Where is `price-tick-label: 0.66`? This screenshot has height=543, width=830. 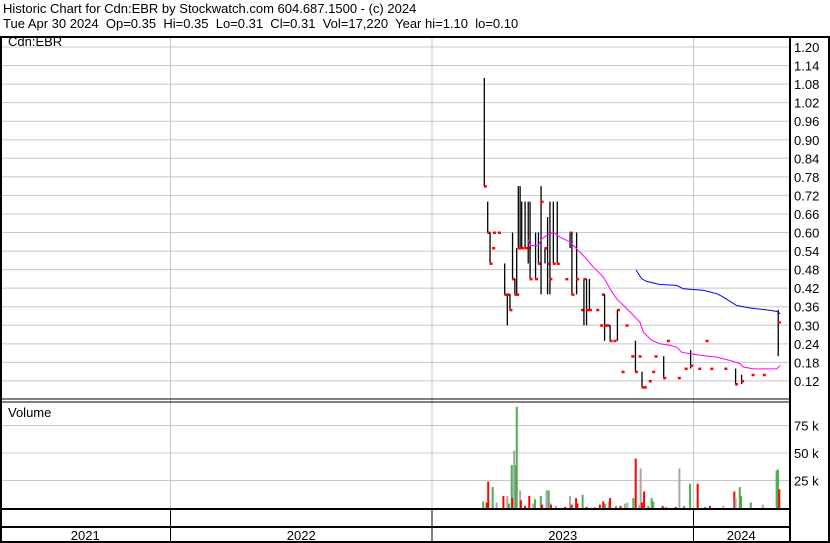
price-tick-label: 0.66 is located at coordinates (806, 214).